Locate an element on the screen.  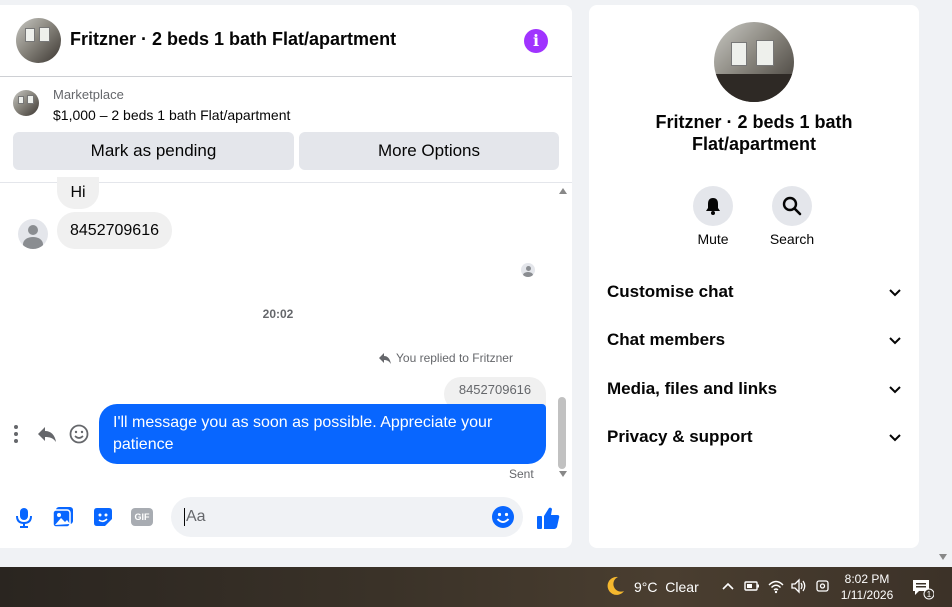
page-scroll-down-arrow is located at coordinates (943, 557).